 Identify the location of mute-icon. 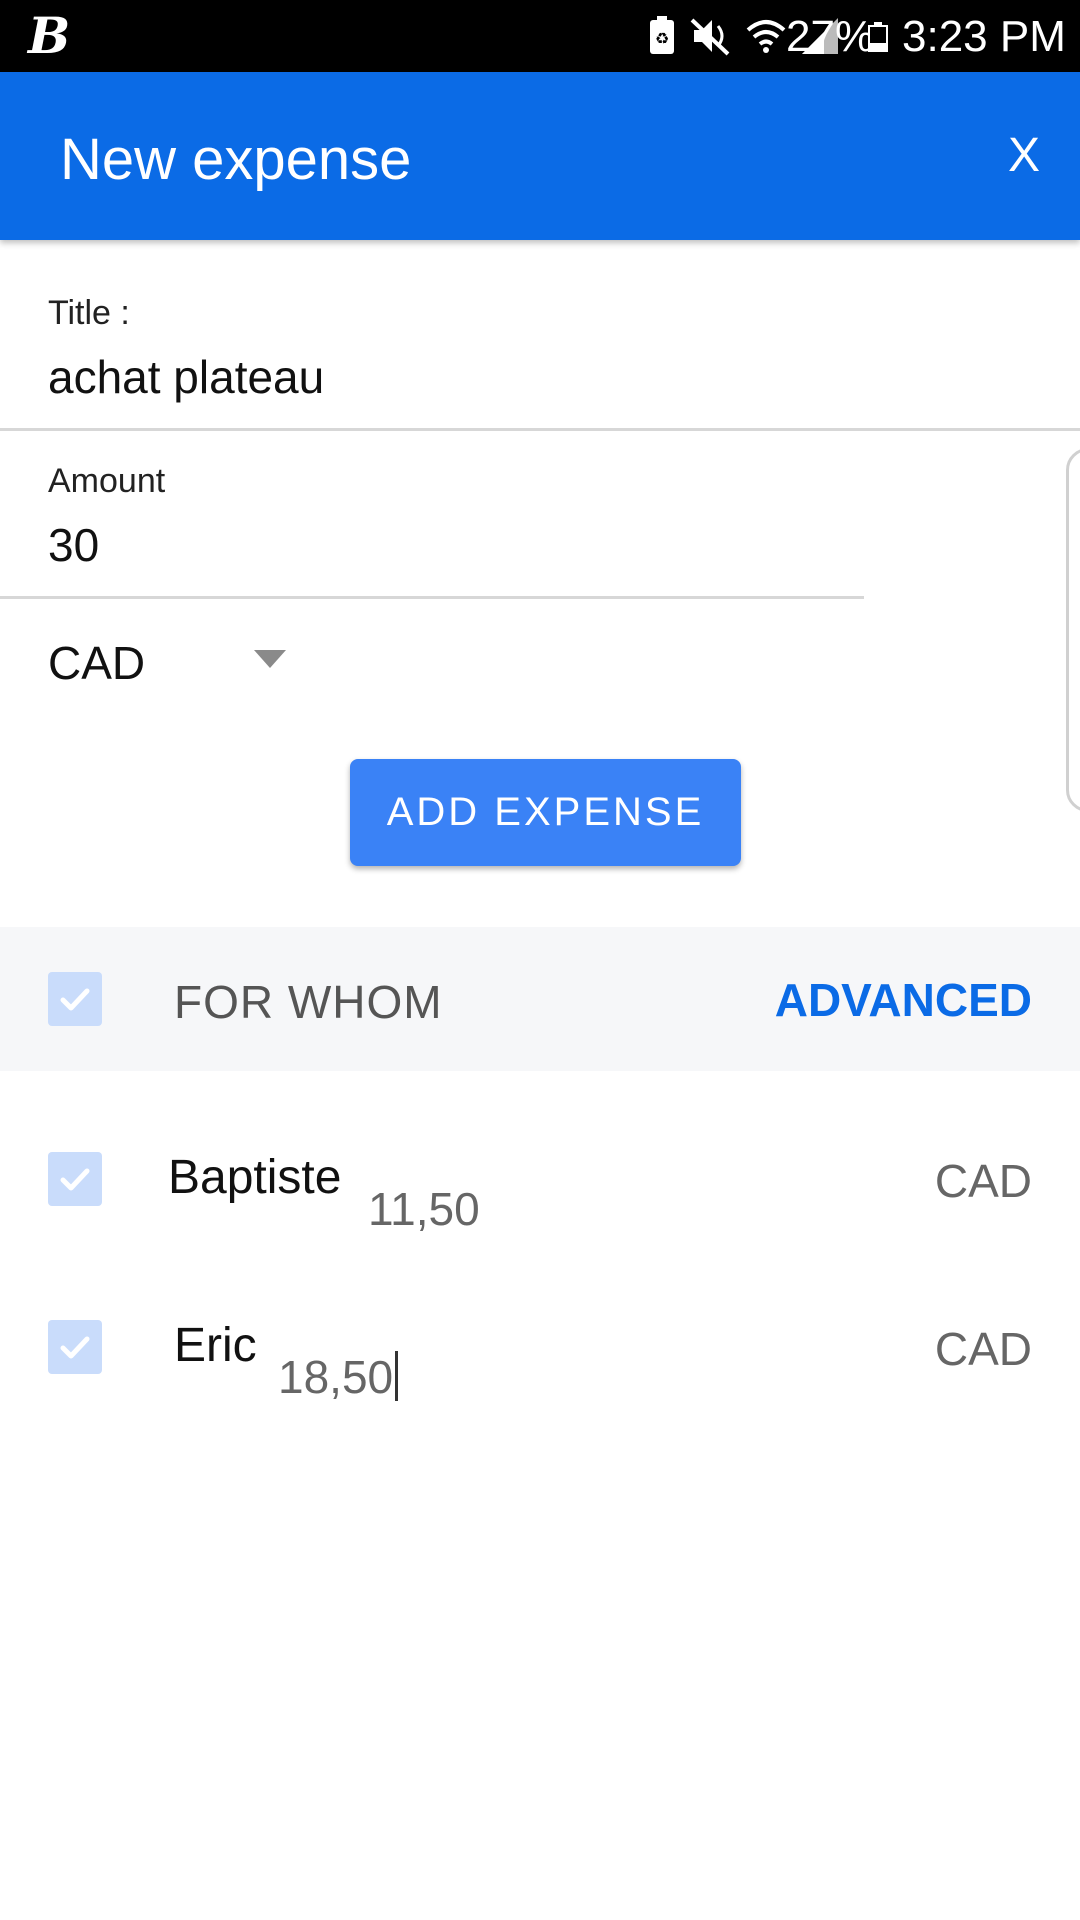
(710, 37).